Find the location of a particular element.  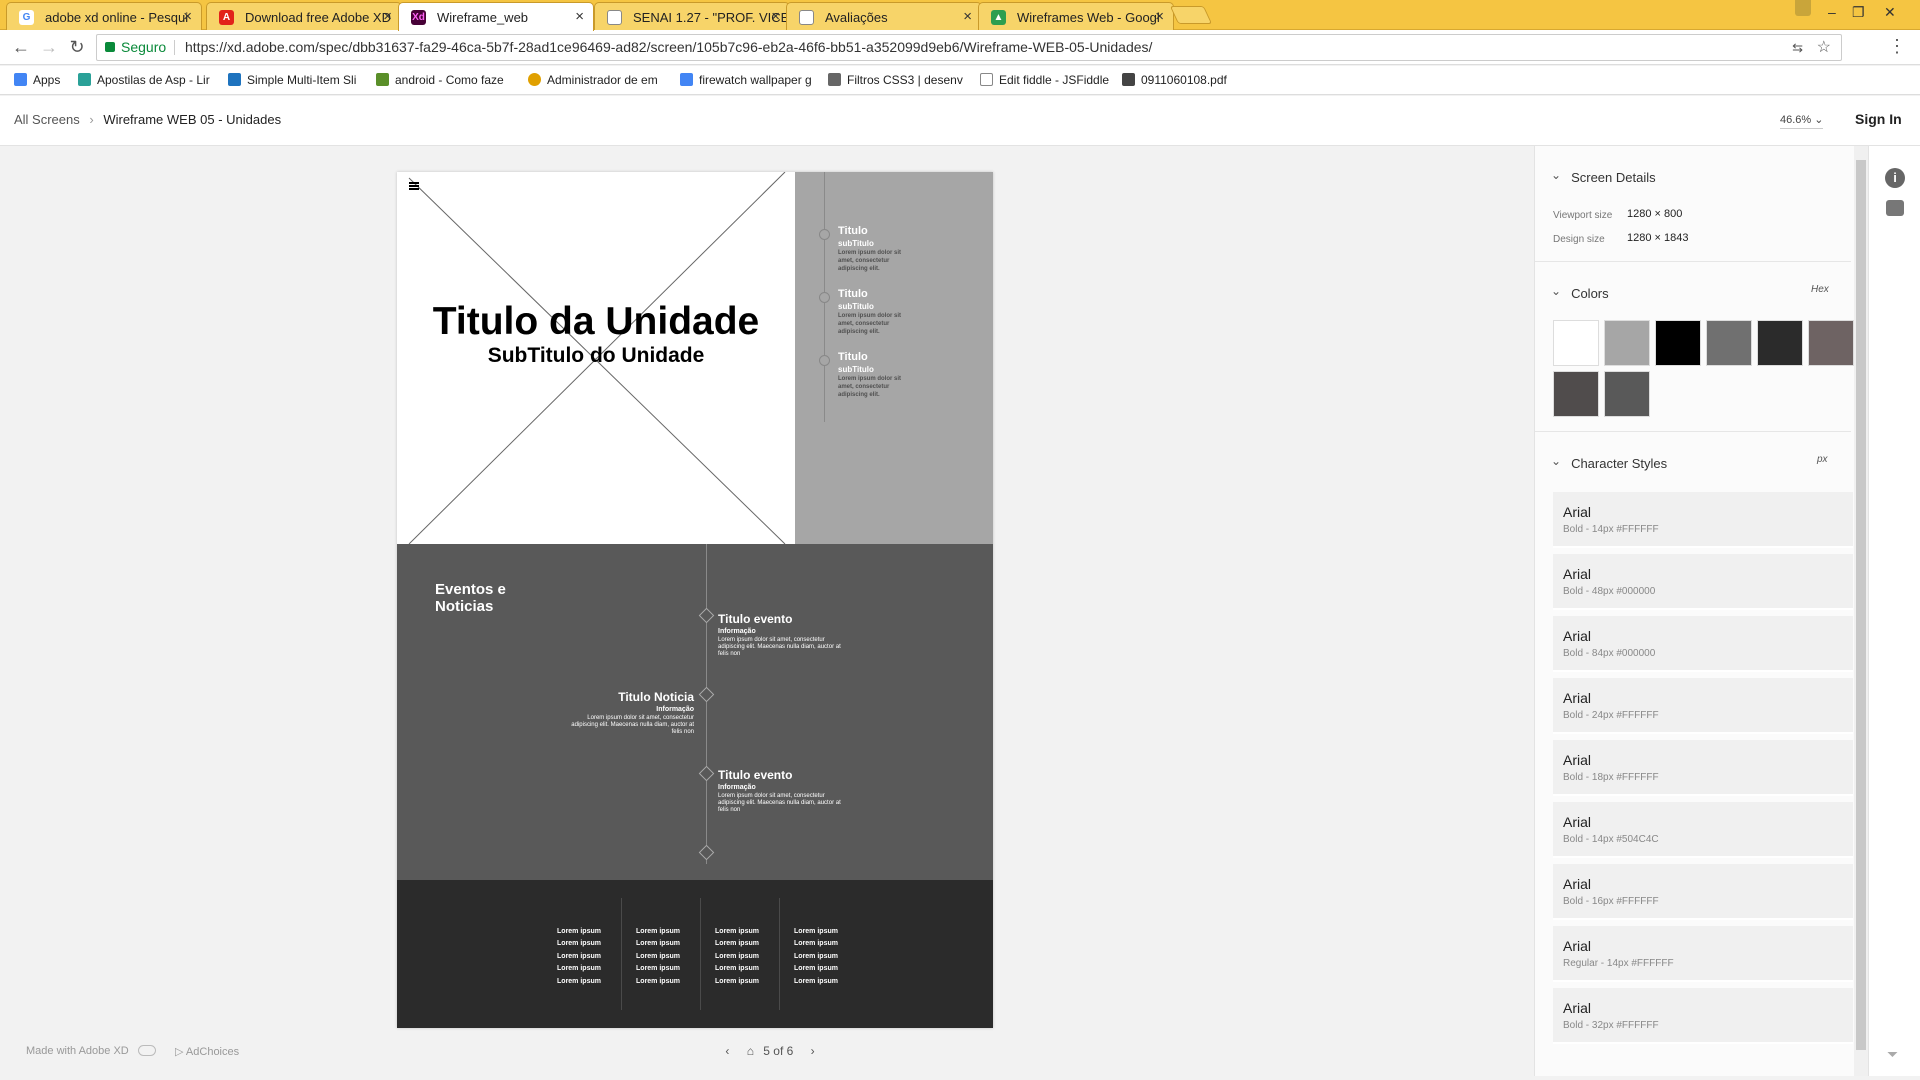

character-style-desc: Bold - 18px #FFFFFF is located at coordinates (1611, 777).